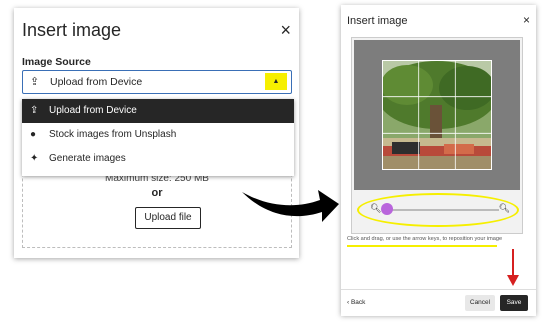 Image resolution: width=542 pixels, height=332 pixels. Describe the element at coordinates (33, 134) in the screenshot. I see `globe-icon: ●` at that location.